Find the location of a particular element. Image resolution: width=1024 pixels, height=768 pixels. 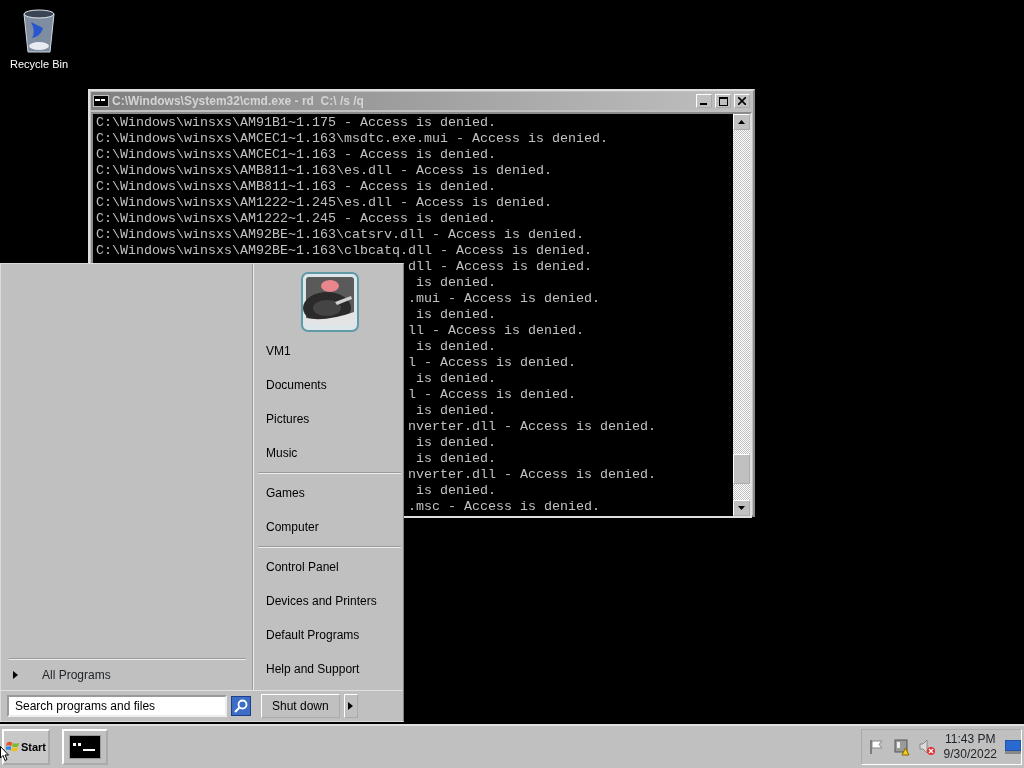

search-button is located at coordinates (241, 706).